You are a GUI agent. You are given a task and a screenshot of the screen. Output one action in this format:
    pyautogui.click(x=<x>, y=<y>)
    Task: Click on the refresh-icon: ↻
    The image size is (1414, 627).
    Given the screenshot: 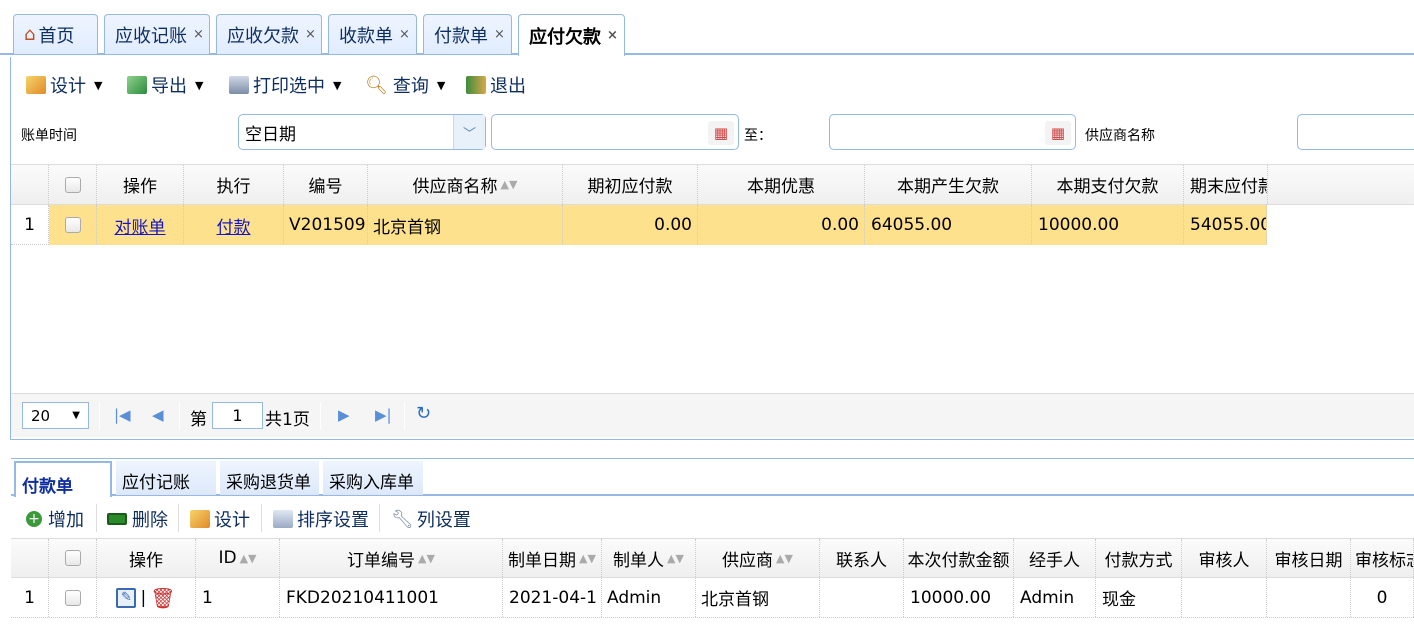 What is the action you would take?
    pyautogui.click(x=423, y=413)
    